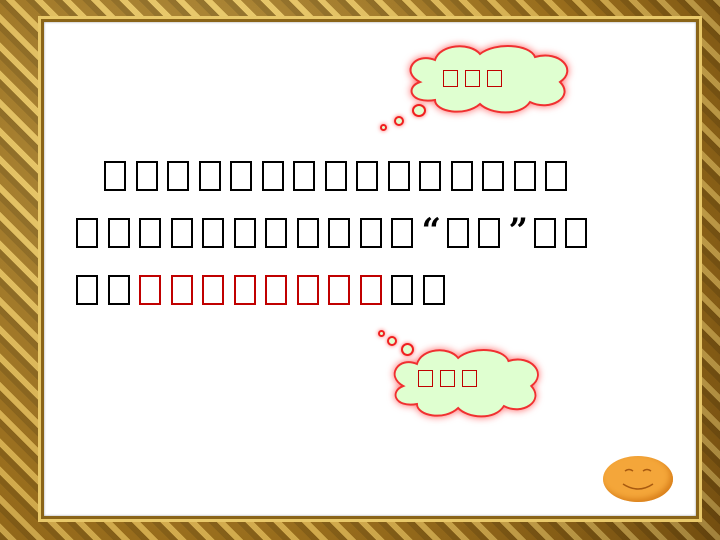 The width and height of the screenshot is (720, 540). What do you see at coordinates (638, 479) in the screenshot?
I see `smiley-face-icon` at bounding box center [638, 479].